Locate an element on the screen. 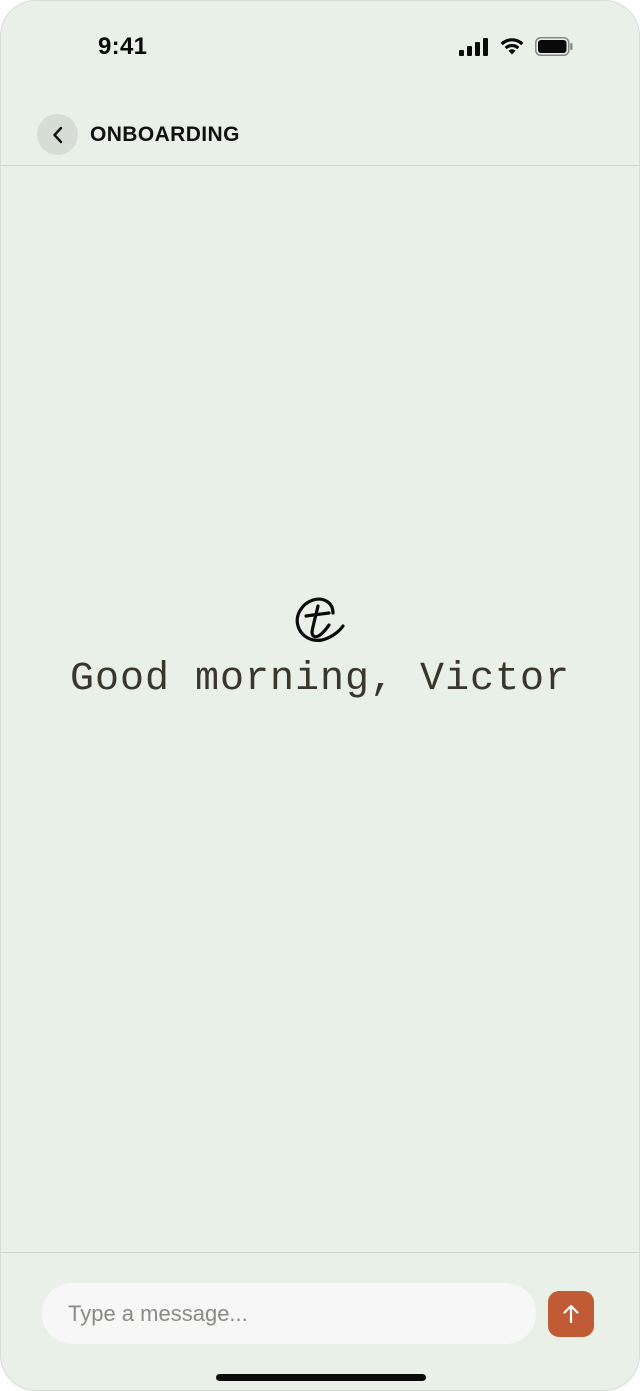 The width and height of the screenshot is (640, 1391). home-indicator is located at coordinates (321, 1377).